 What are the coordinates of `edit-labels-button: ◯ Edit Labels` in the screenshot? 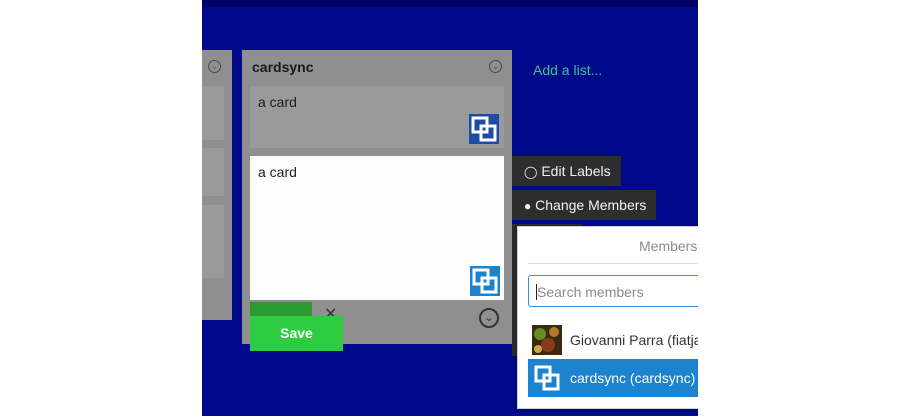 It's located at (566, 171).